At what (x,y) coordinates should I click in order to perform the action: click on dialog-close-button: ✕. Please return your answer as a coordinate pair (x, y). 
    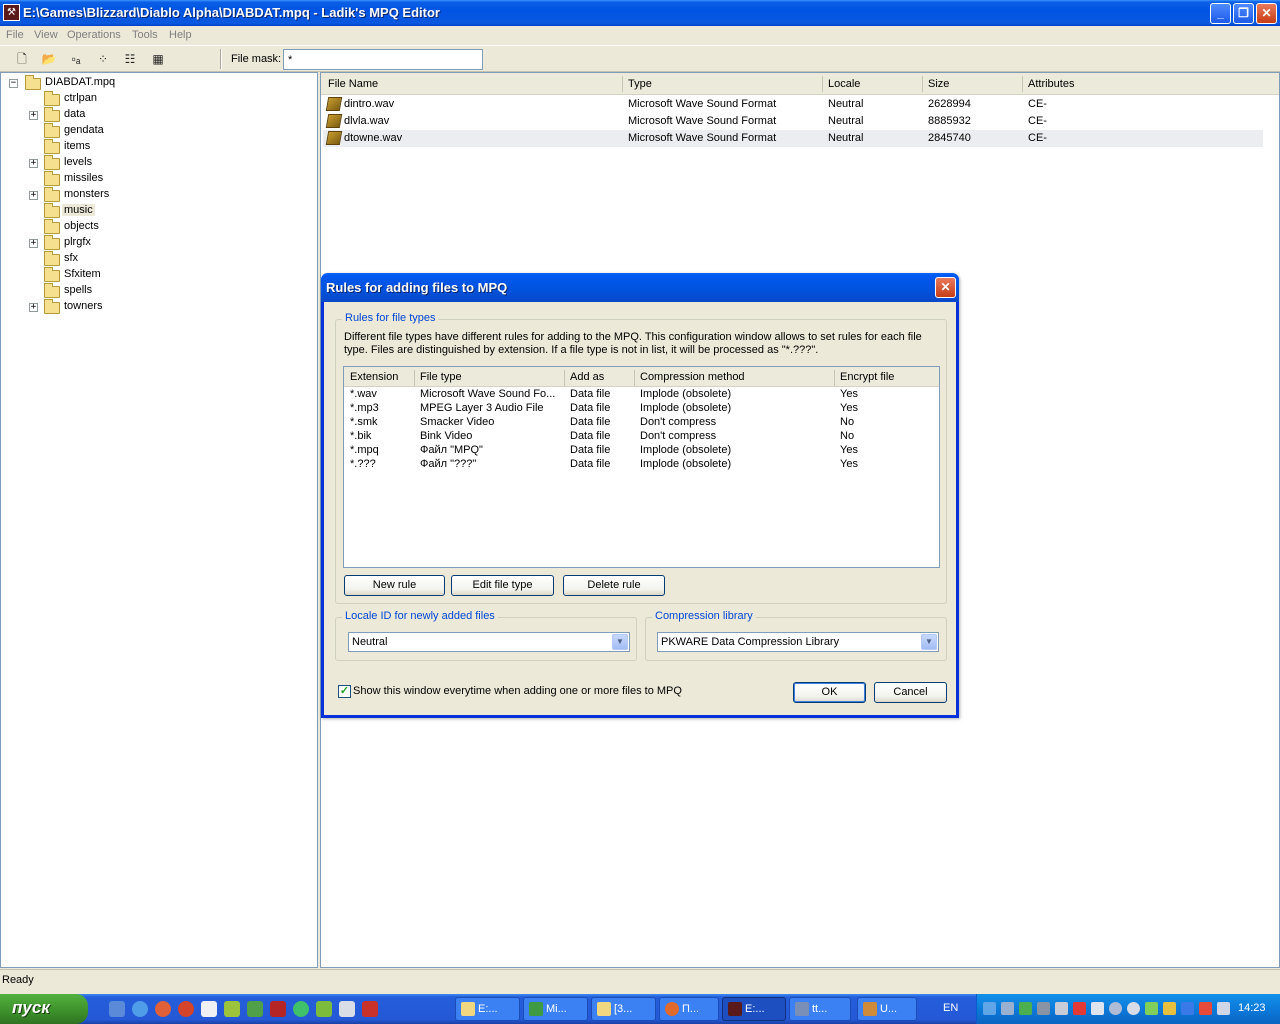
    Looking at the image, I should click on (945, 287).